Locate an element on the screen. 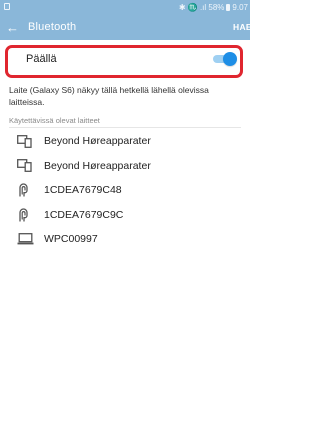 This screenshot has width=320, height=438. arrow-left-icon: ← is located at coordinates (14, 27).